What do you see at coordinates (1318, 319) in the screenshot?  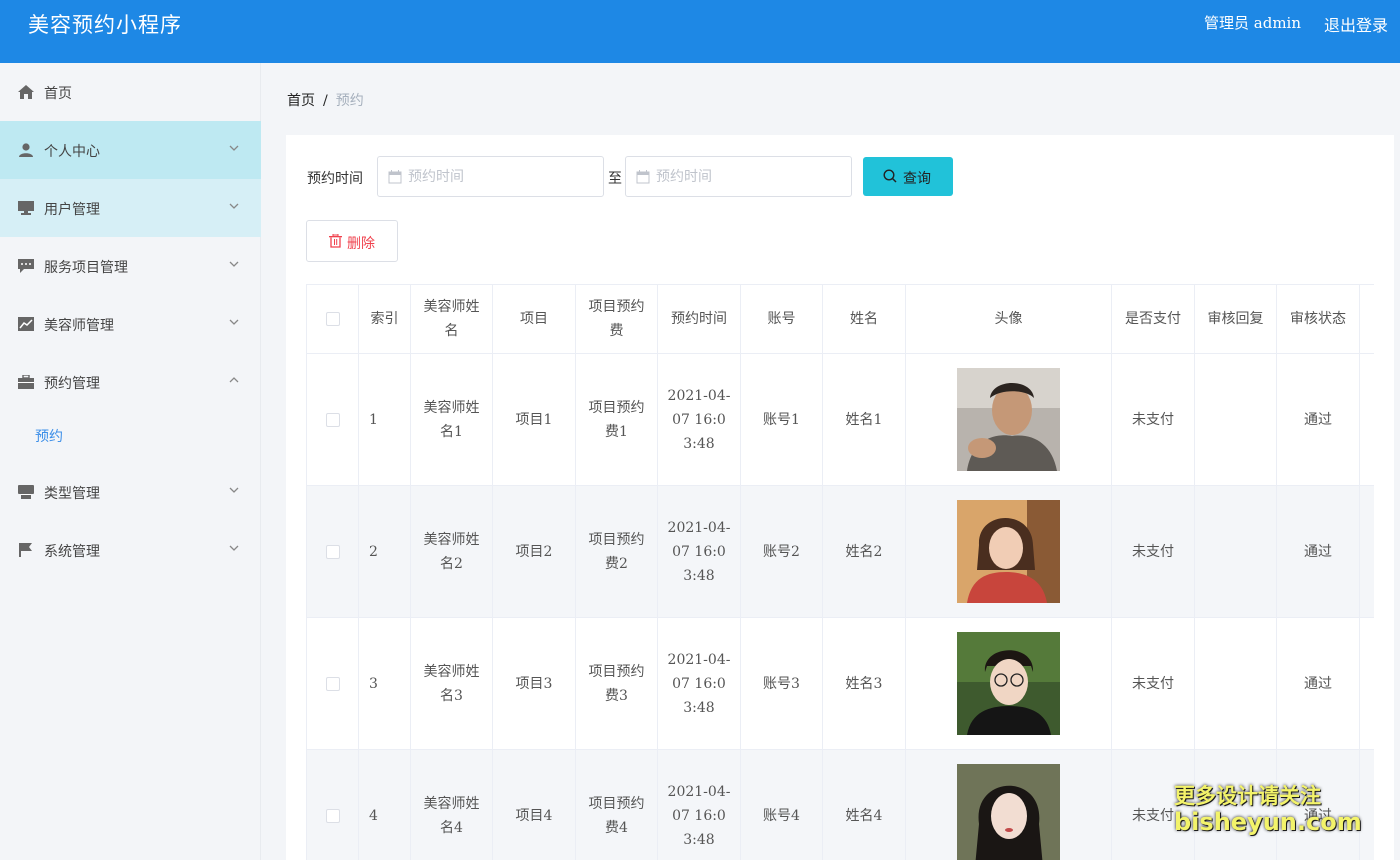 I see `column-header: 审核状态` at bounding box center [1318, 319].